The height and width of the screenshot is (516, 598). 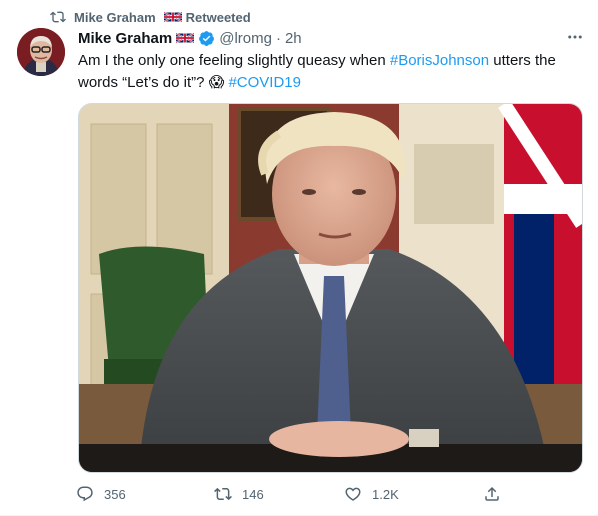 I want to click on avatar-image, so click(x=41, y=52).